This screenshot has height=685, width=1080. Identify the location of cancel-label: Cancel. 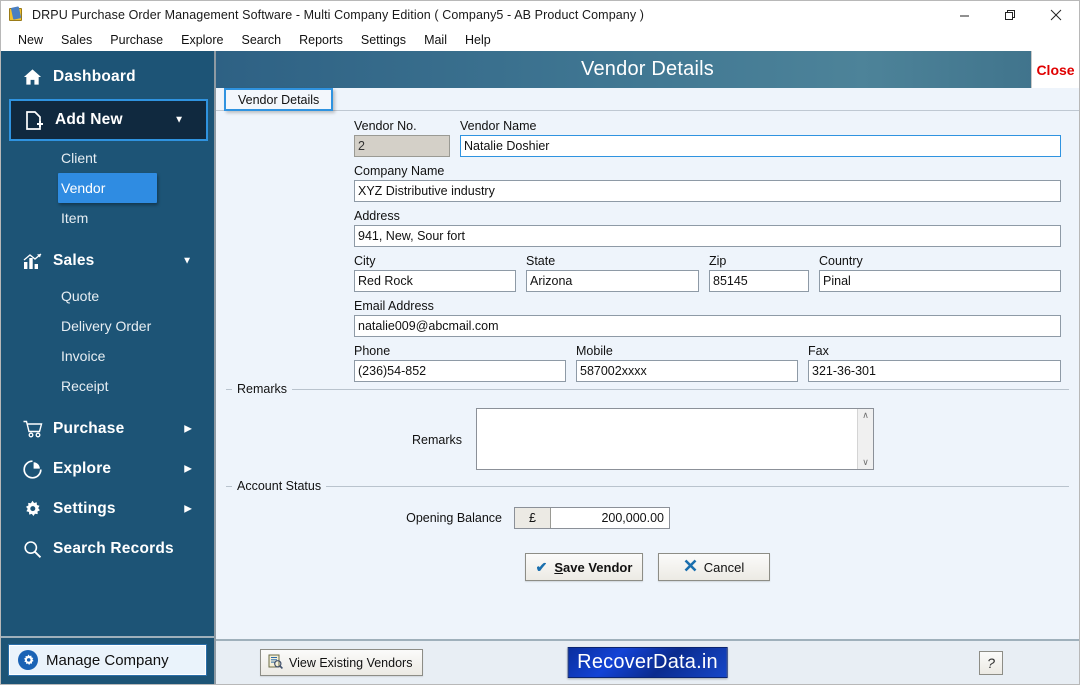
(724, 567).